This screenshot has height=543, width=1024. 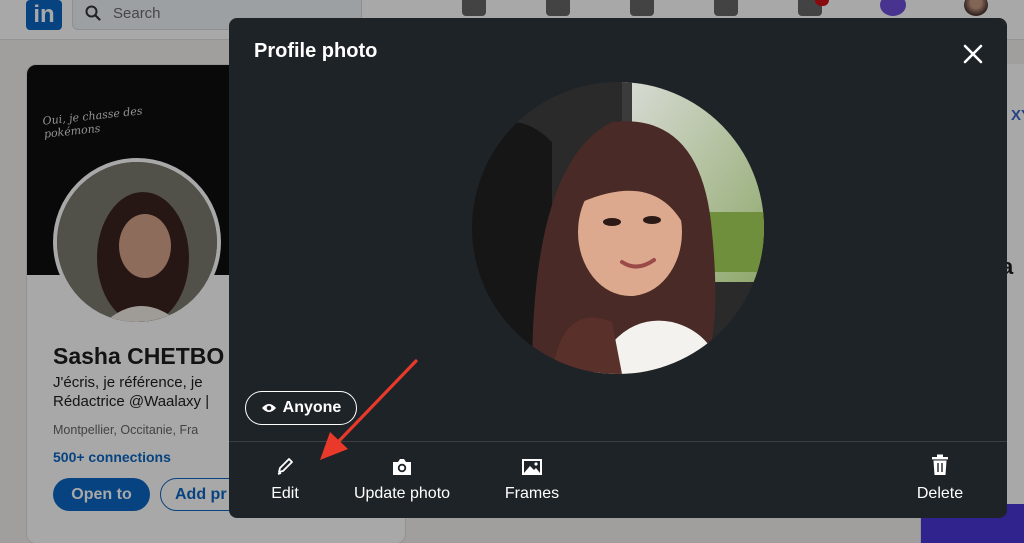 I want to click on dialog-title: Profile photo, so click(x=316, y=51).